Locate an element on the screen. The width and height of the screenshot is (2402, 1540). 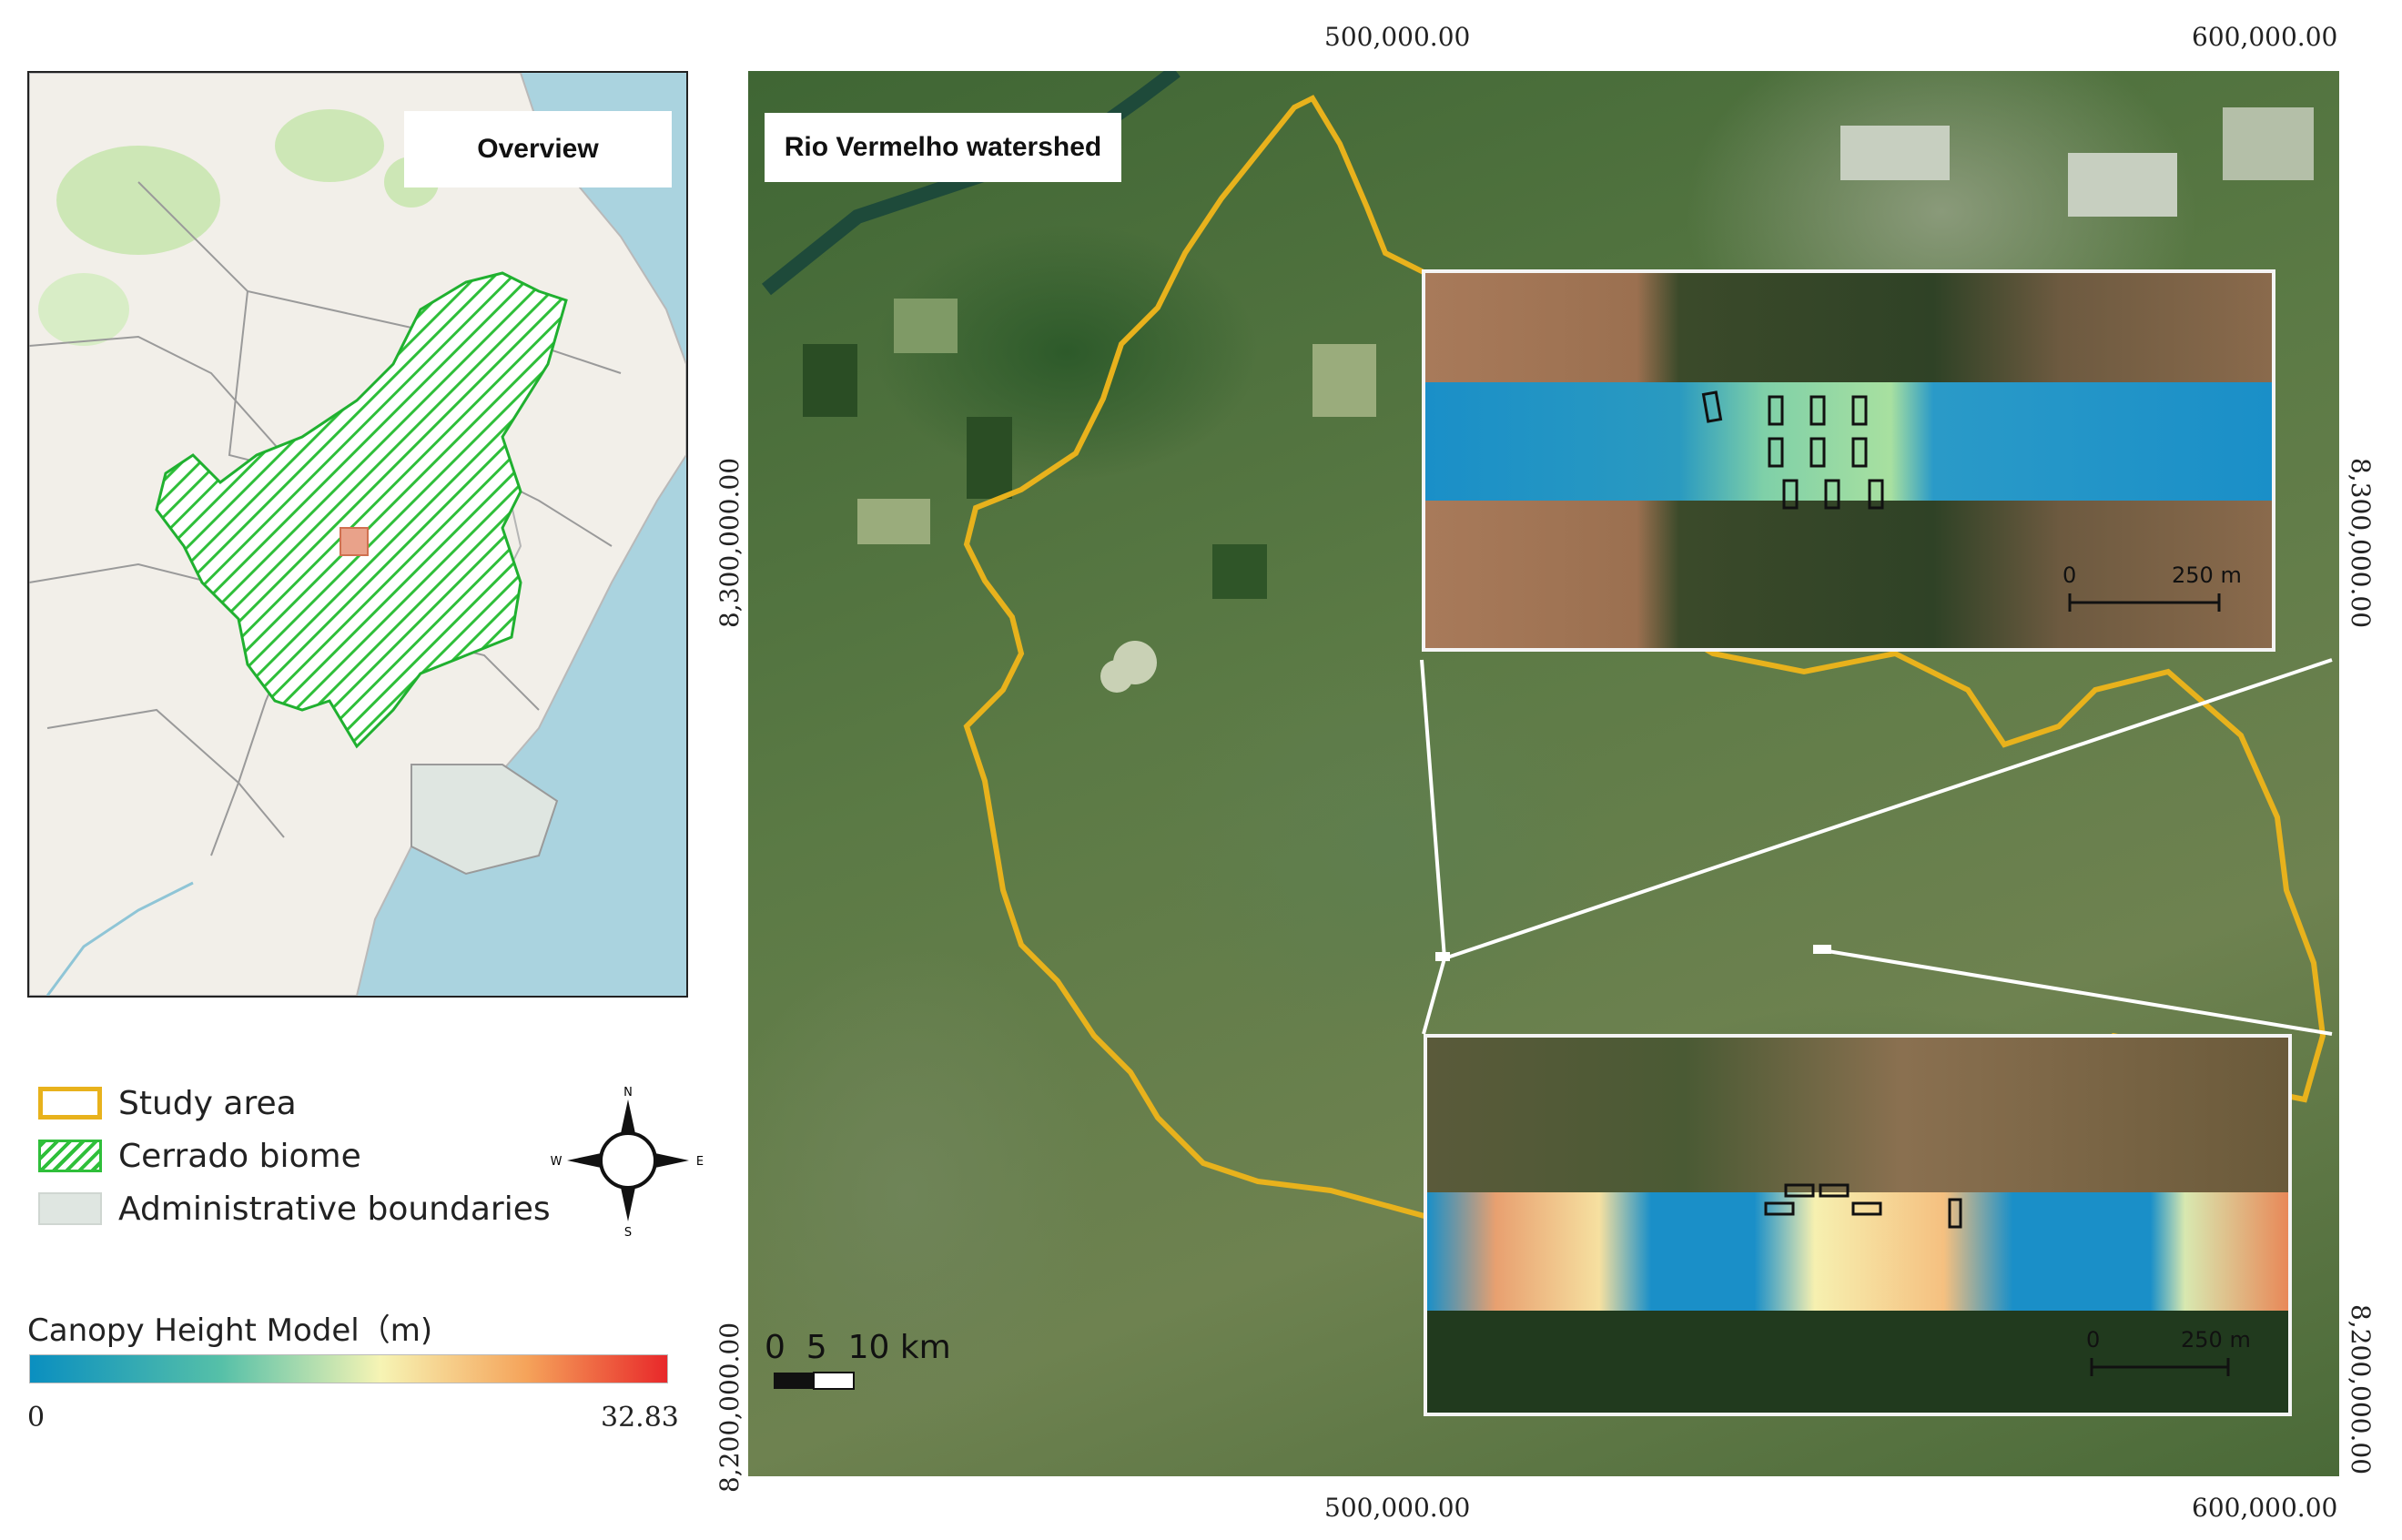
compass-n: N is located at coordinates (628, 1092).